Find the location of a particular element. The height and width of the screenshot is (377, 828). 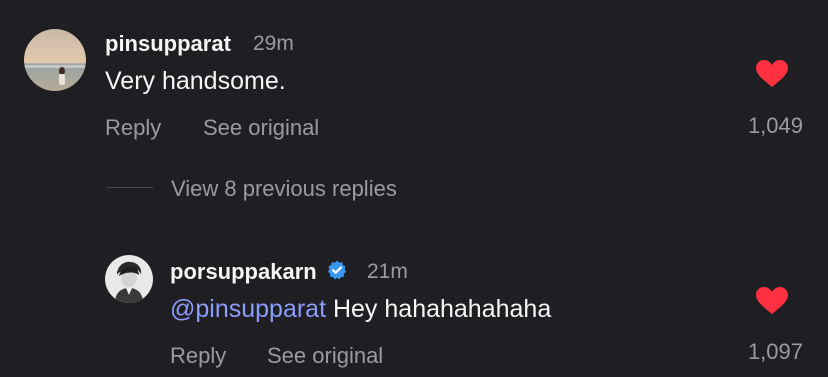

reply-username-row: porsuppakarn is located at coordinates (258, 272).